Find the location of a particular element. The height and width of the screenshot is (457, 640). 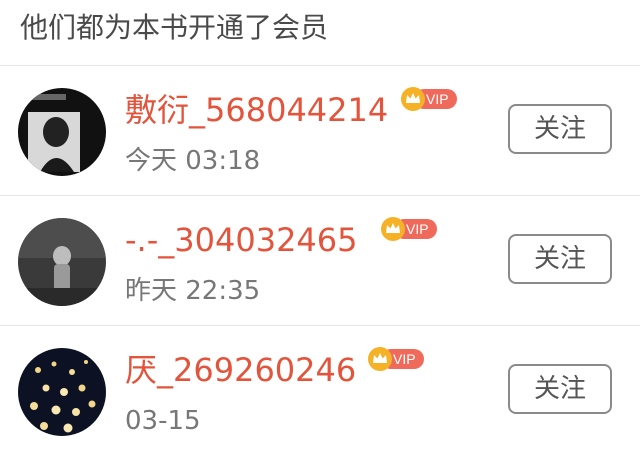

member-name: 厌_269260246 is located at coordinates (240, 370).